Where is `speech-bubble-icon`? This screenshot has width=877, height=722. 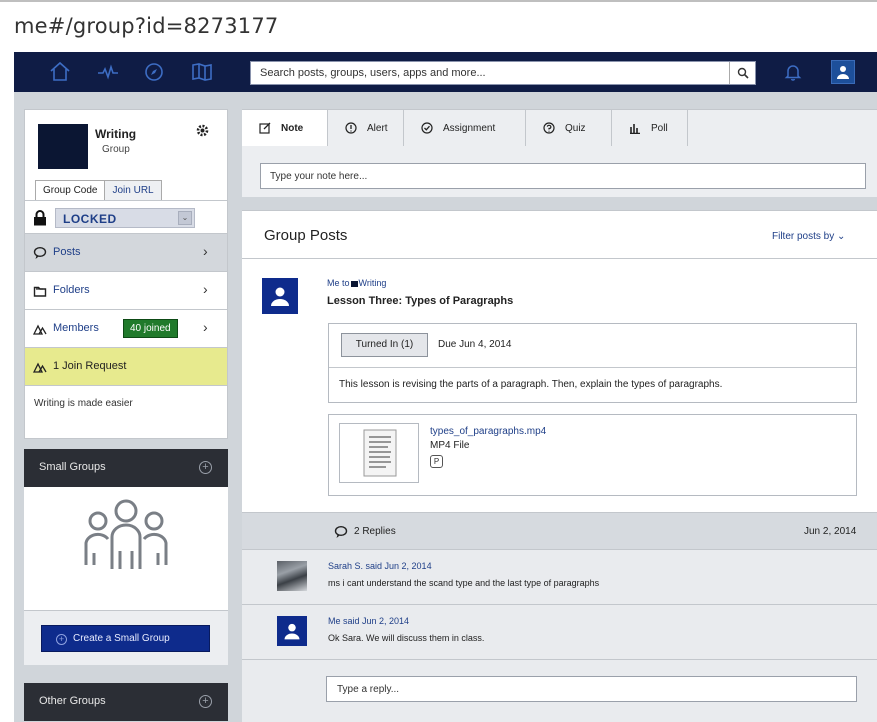
speech-bubble-icon is located at coordinates (40, 253).